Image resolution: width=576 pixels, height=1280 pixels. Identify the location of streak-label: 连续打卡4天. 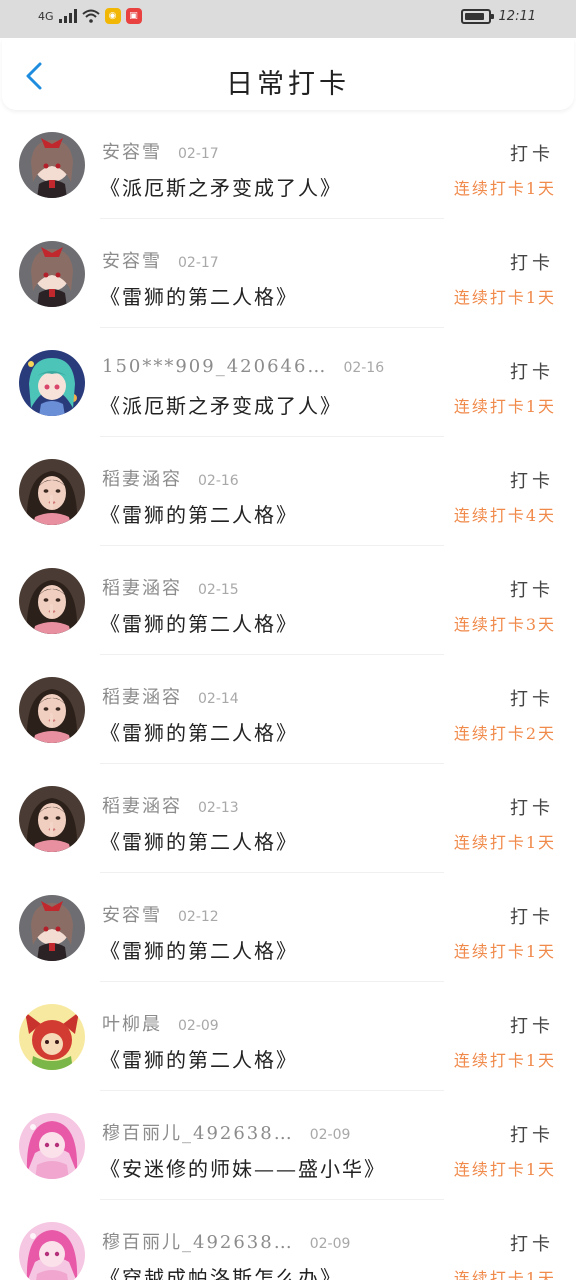
(504, 515).